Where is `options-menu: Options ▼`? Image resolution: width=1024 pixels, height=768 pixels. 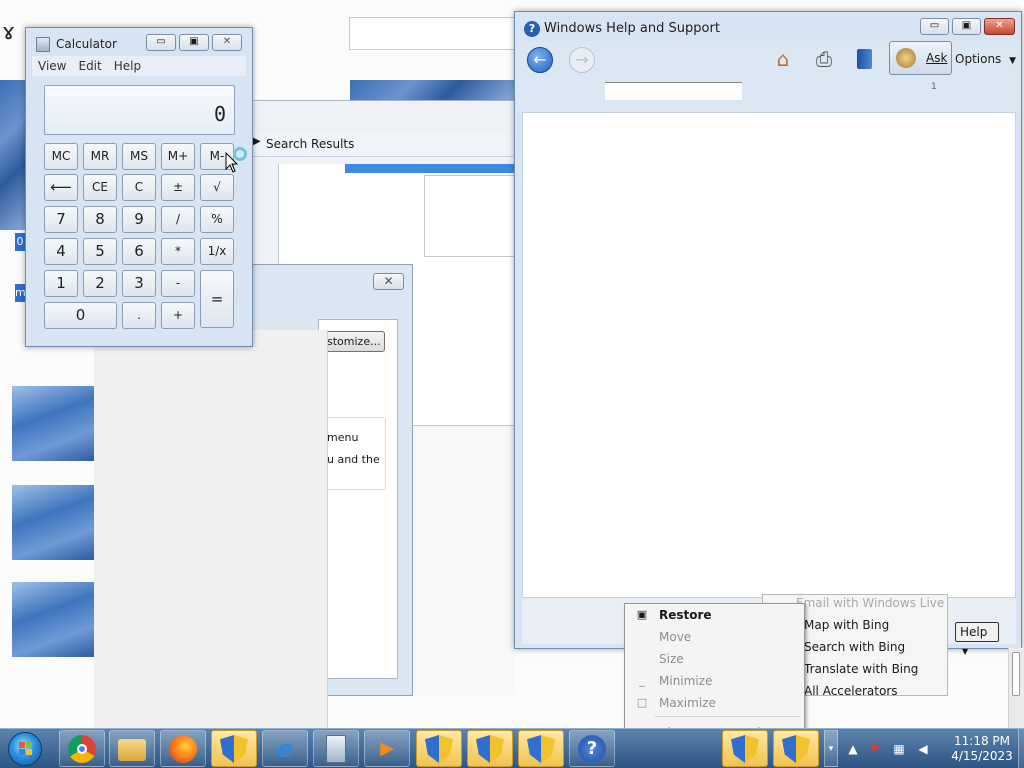
options-menu: Options ▼ is located at coordinates (985, 59).